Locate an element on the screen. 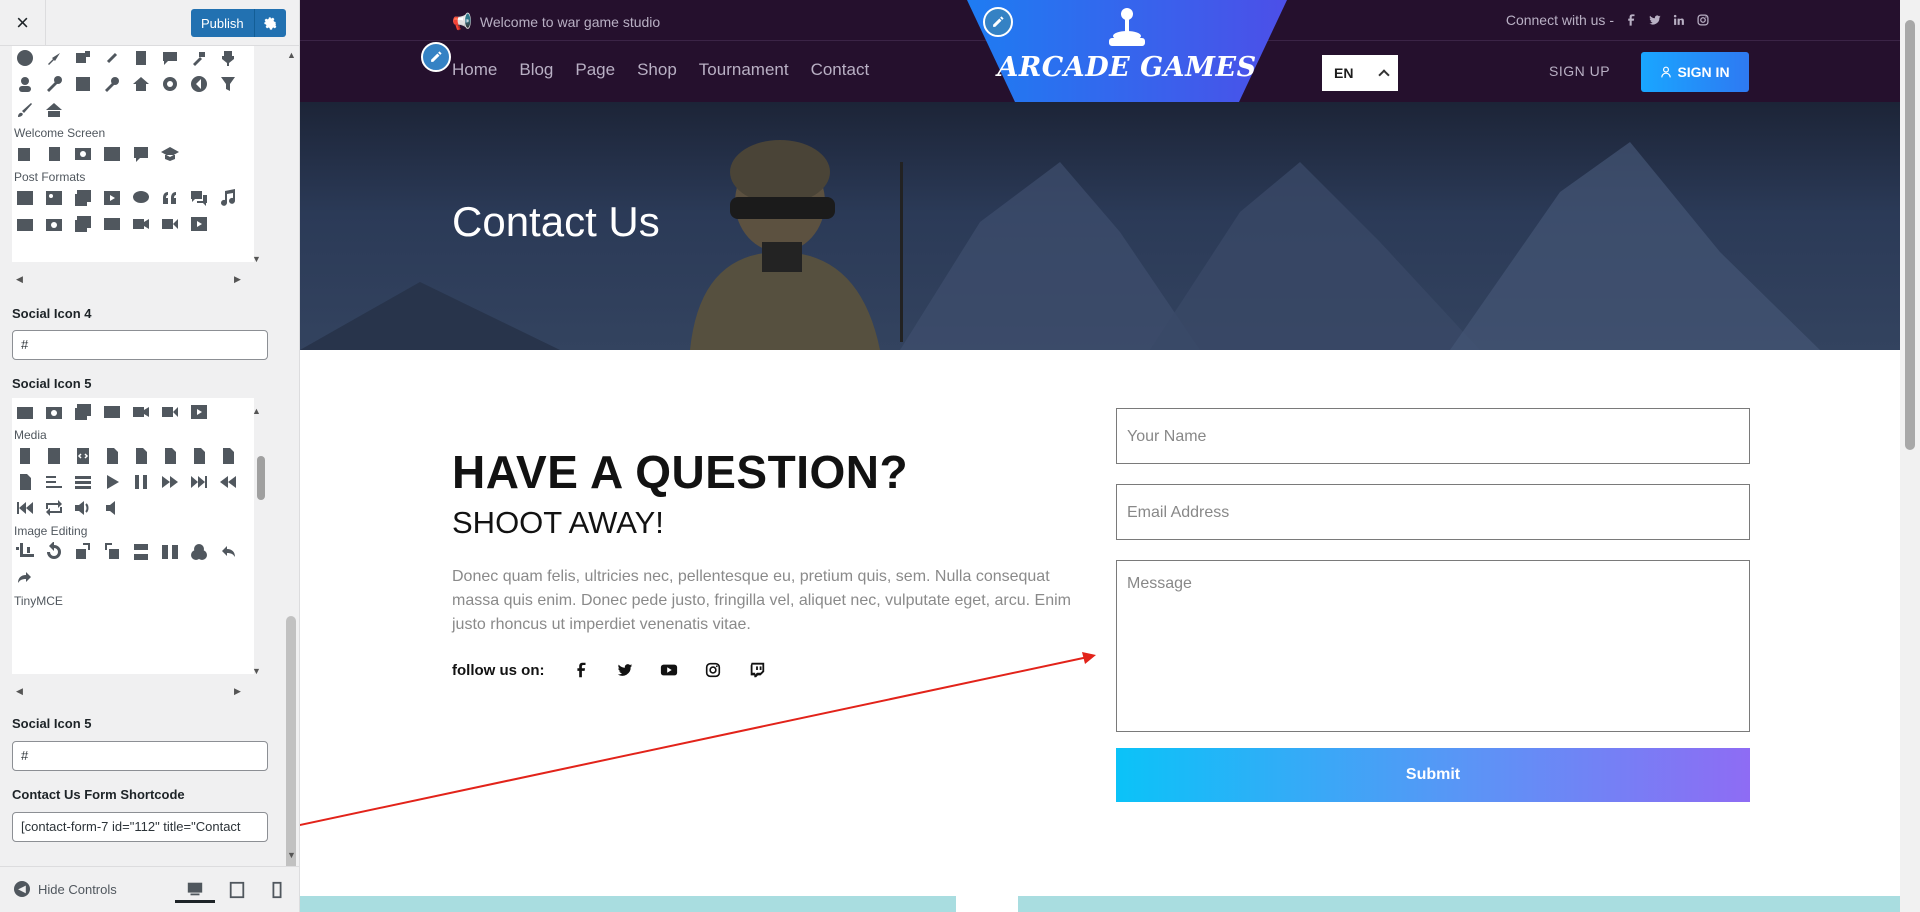 The image size is (1920, 912). format-status-icon is located at coordinates (141, 198).